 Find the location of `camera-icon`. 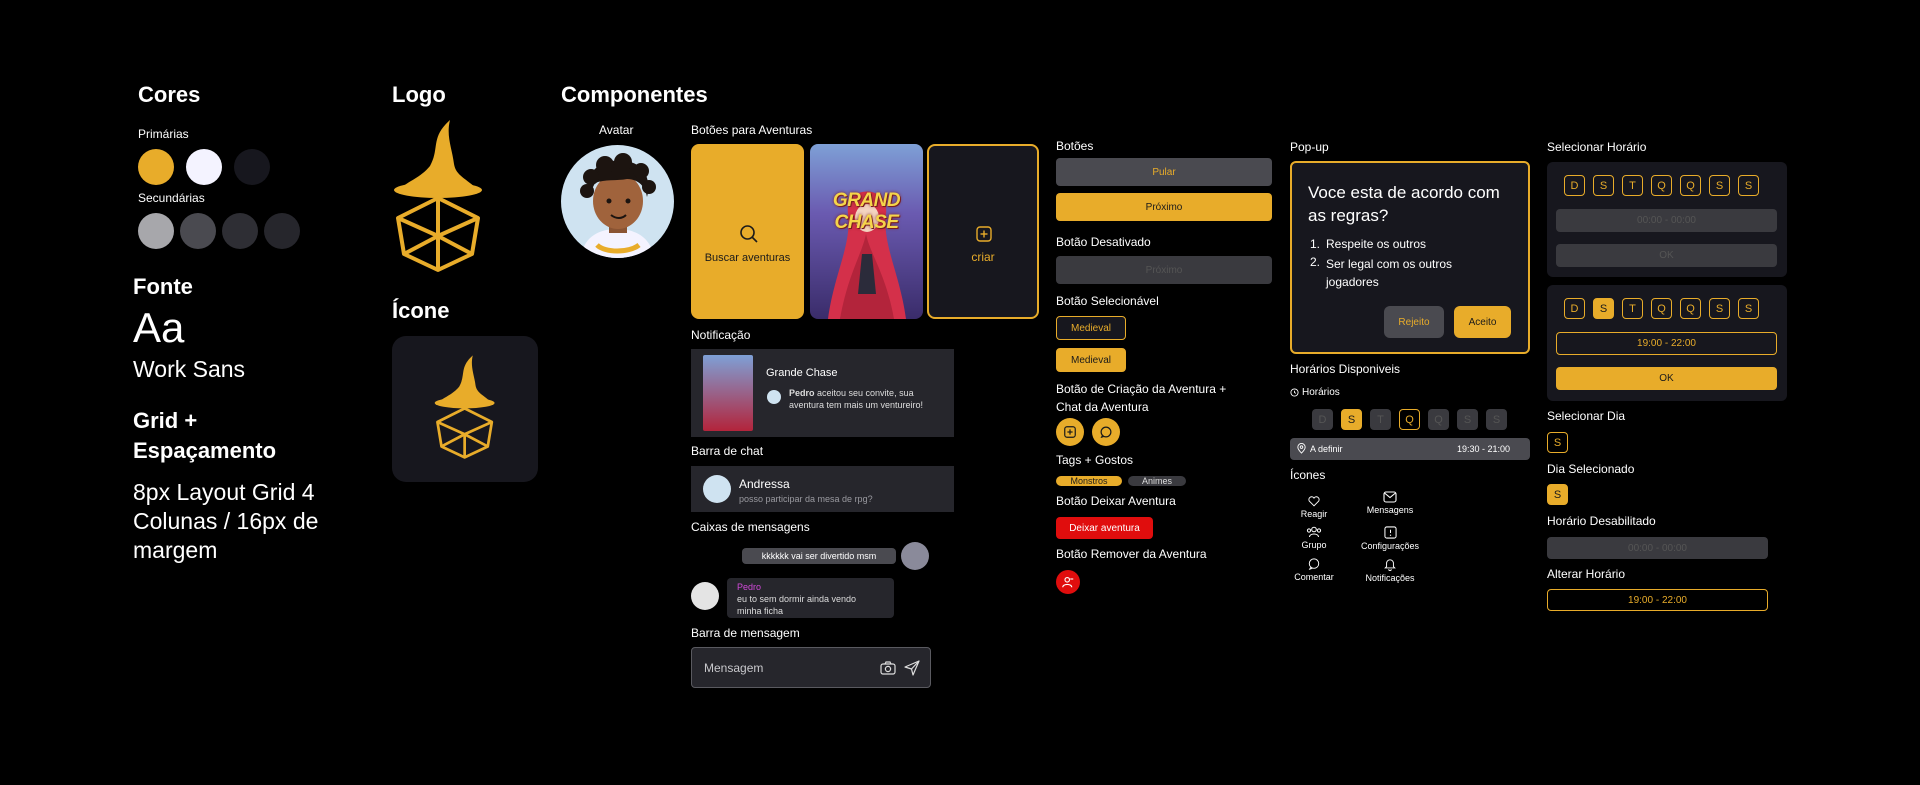

camera-icon is located at coordinates (888, 668).